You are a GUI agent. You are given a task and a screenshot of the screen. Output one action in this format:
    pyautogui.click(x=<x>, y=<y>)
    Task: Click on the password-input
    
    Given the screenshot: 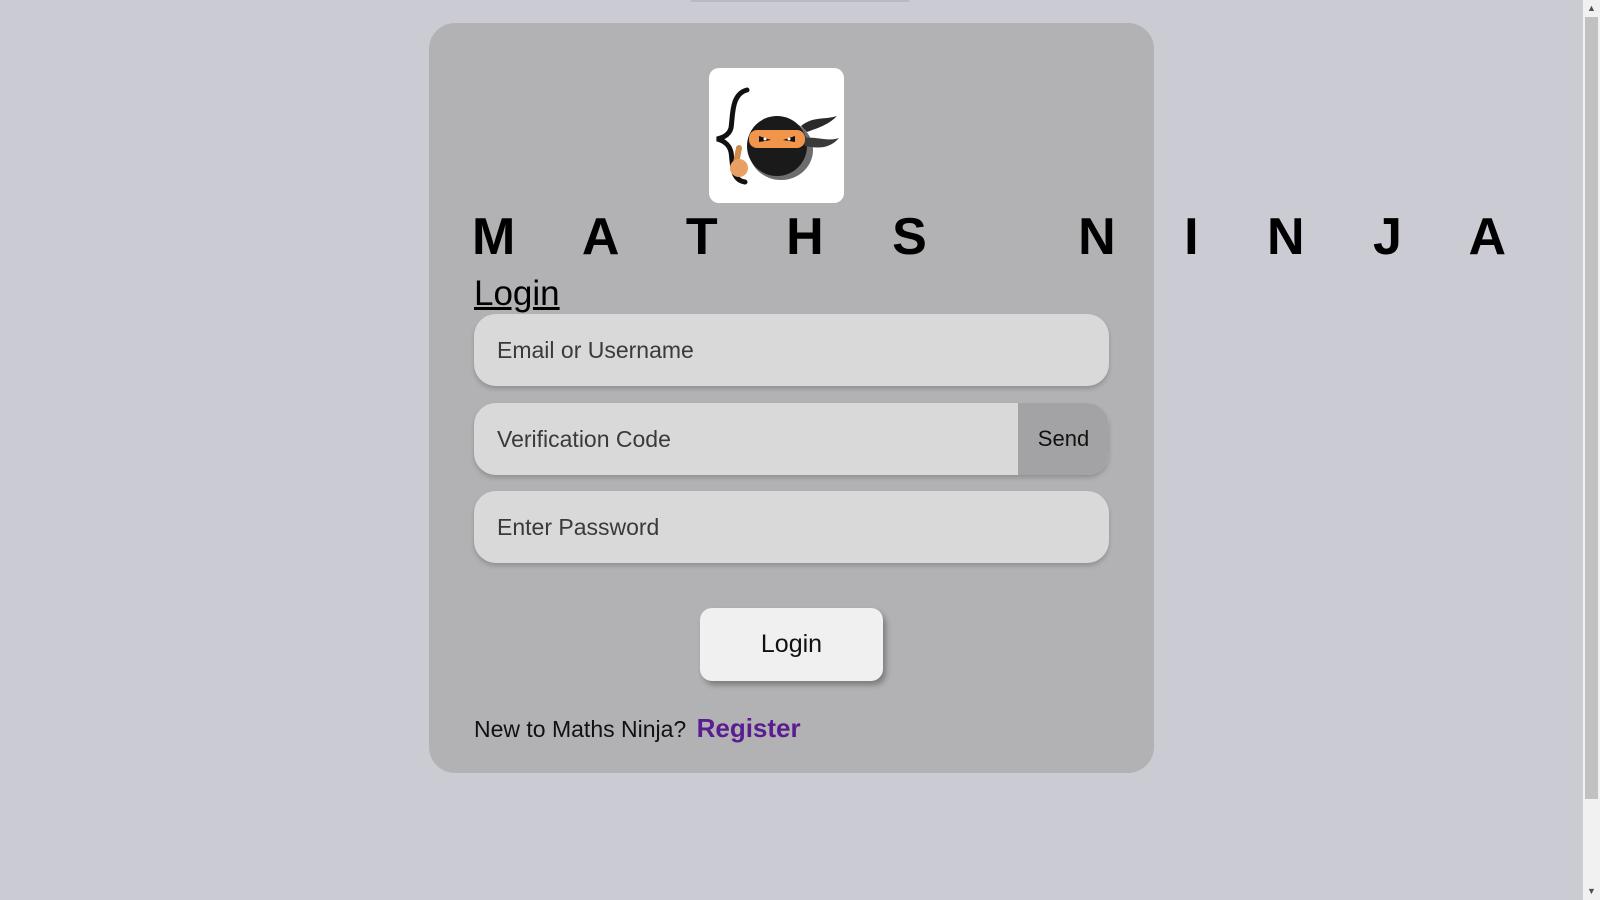 What is the action you would take?
    pyautogui.click(x=791, y=527)
    